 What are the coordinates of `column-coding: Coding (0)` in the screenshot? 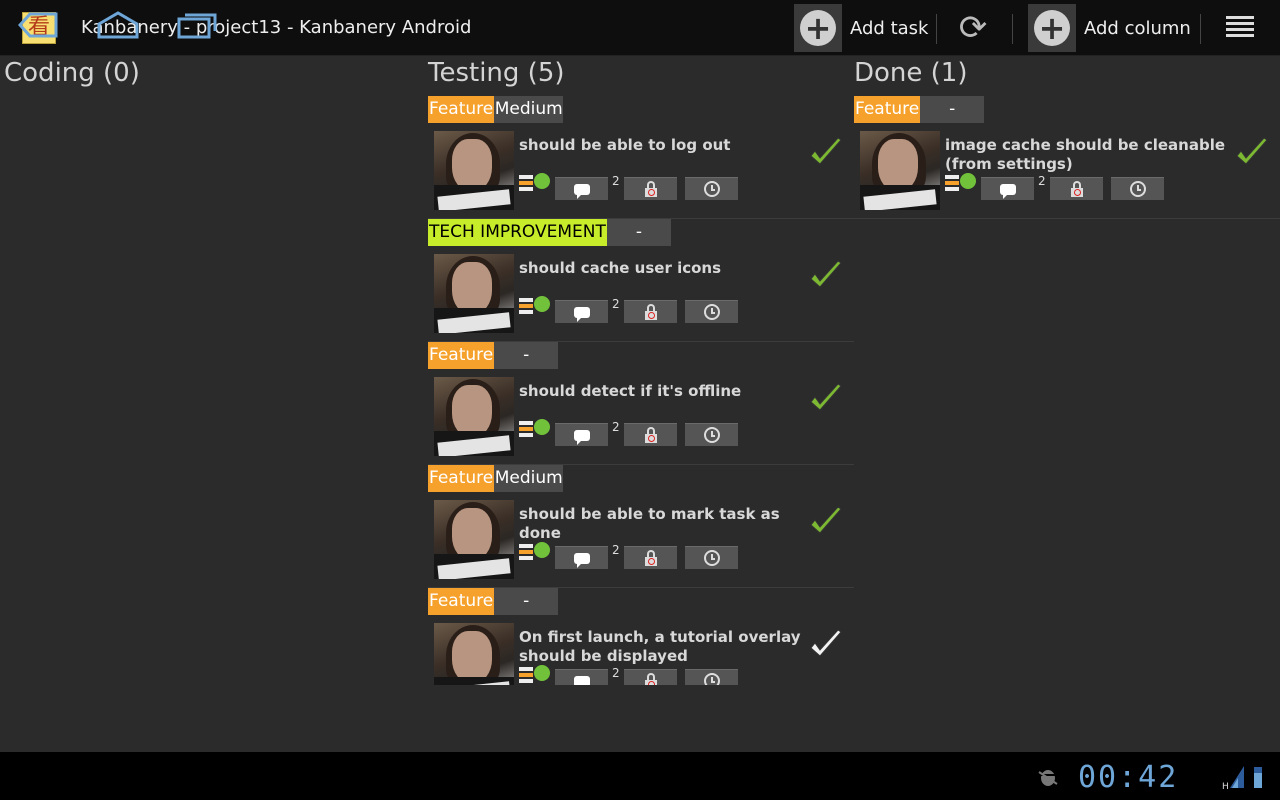 It's located at (72, 73).